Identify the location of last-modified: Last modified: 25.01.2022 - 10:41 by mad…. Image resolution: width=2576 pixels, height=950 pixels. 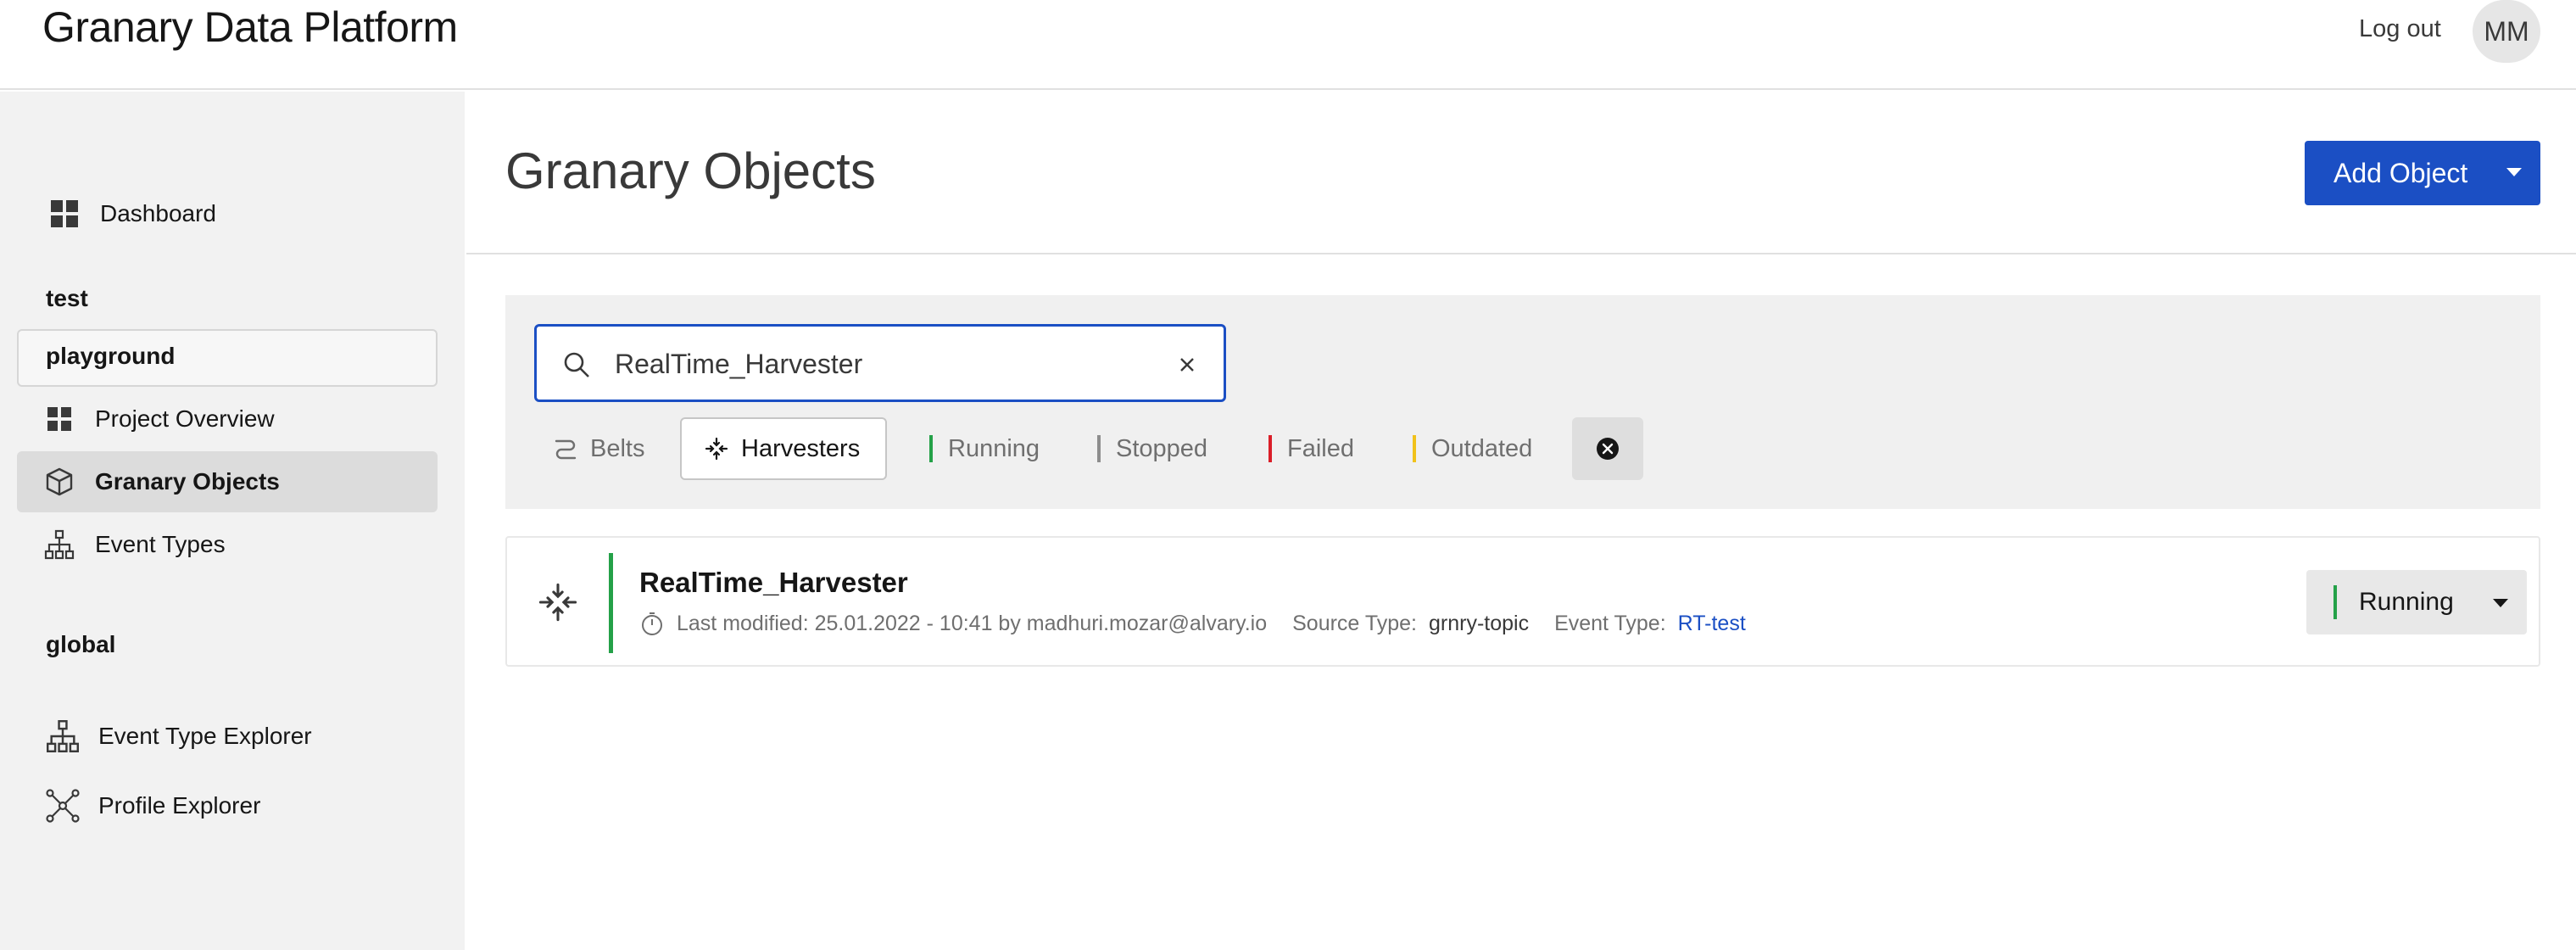
(972, 623).